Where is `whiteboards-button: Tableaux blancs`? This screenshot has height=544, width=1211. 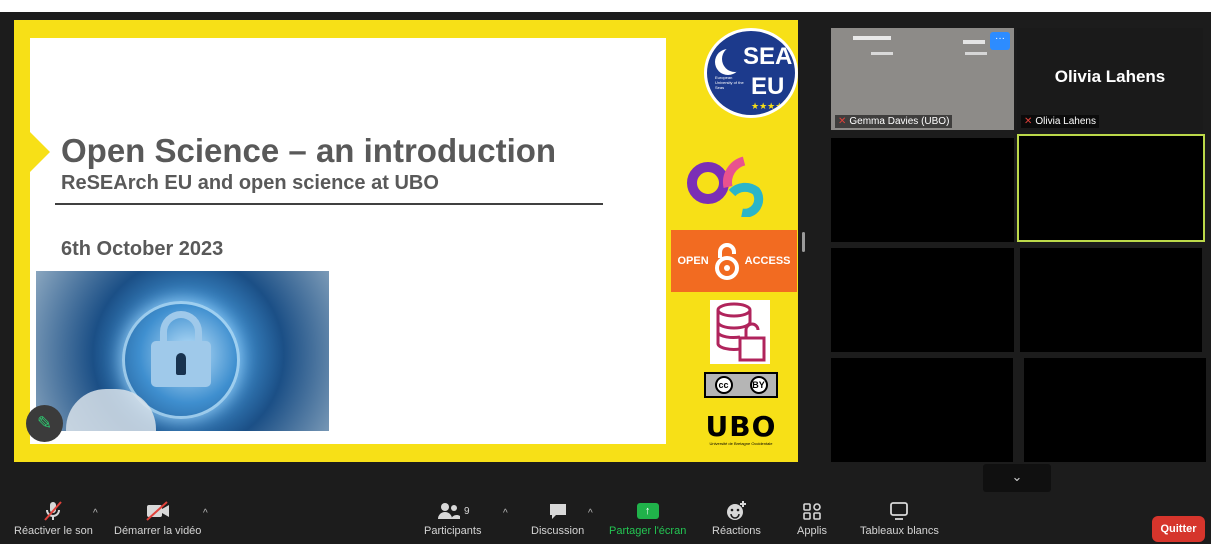 whiteboards-button: Tableaux blancs is located at coordinates (899, 518).